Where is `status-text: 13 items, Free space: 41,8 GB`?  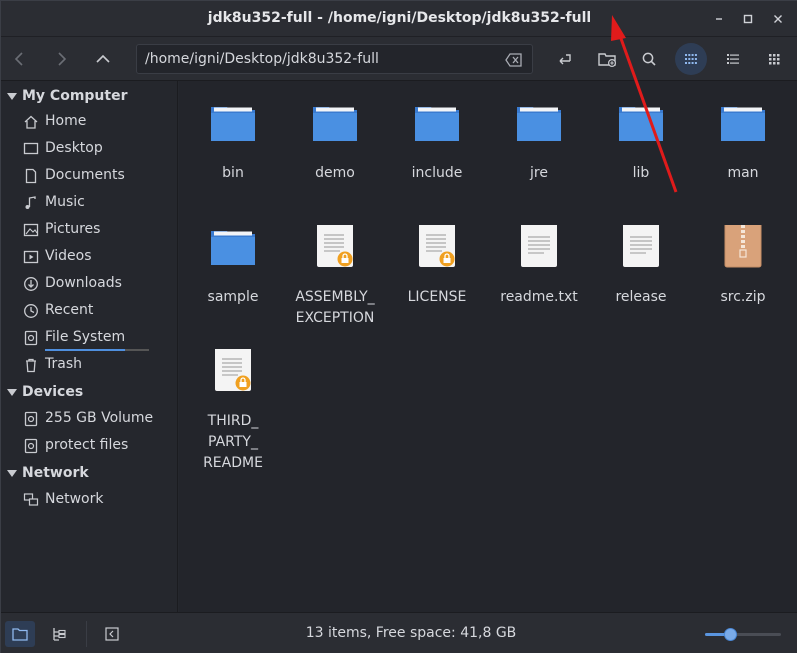
status-text: 13 items, Free space: 41,8 GB is located at coordinates (411, 633).